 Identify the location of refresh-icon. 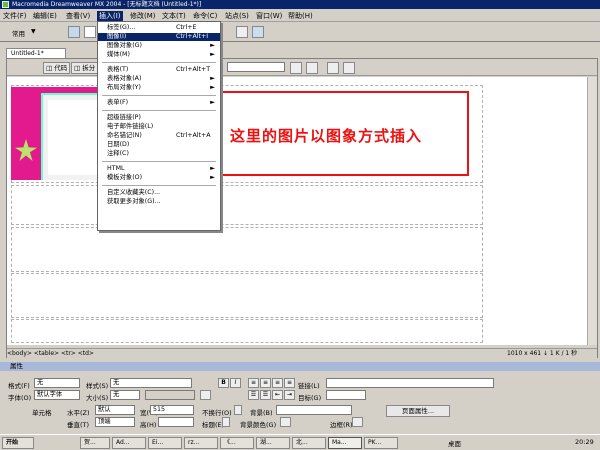
(333, 68).